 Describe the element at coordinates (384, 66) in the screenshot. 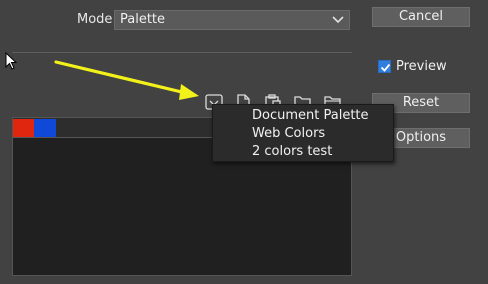

I see `checkbox-checked-icon` at that location.